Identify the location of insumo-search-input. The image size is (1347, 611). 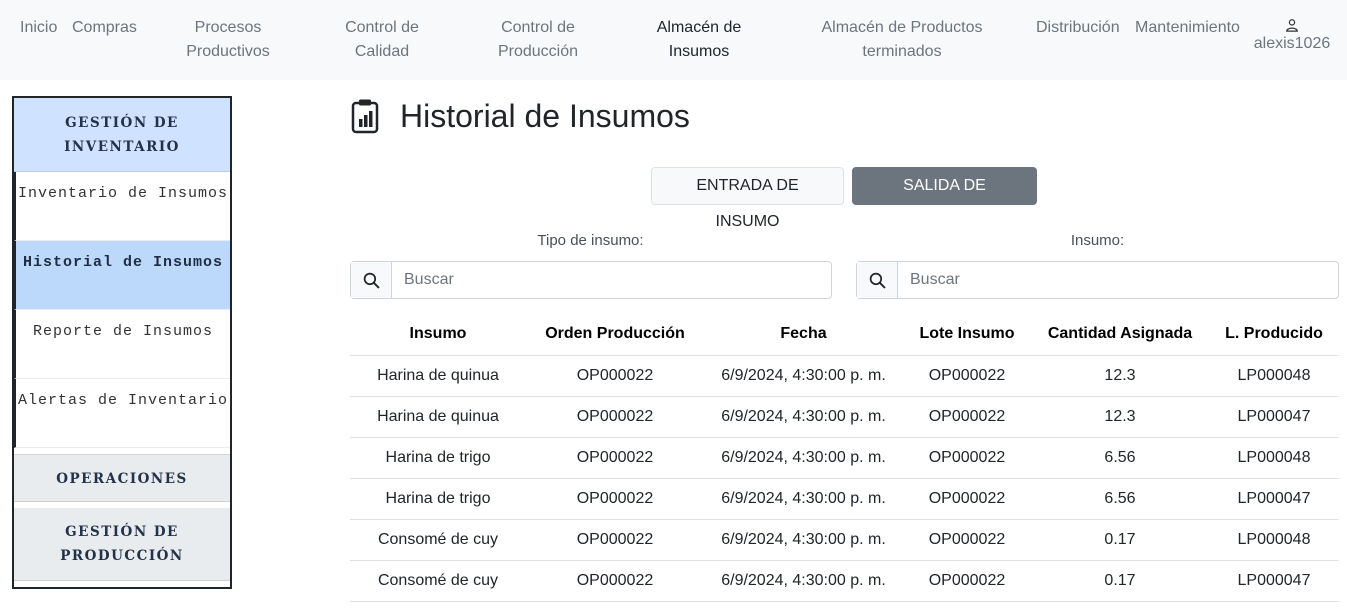
(1118, 280).